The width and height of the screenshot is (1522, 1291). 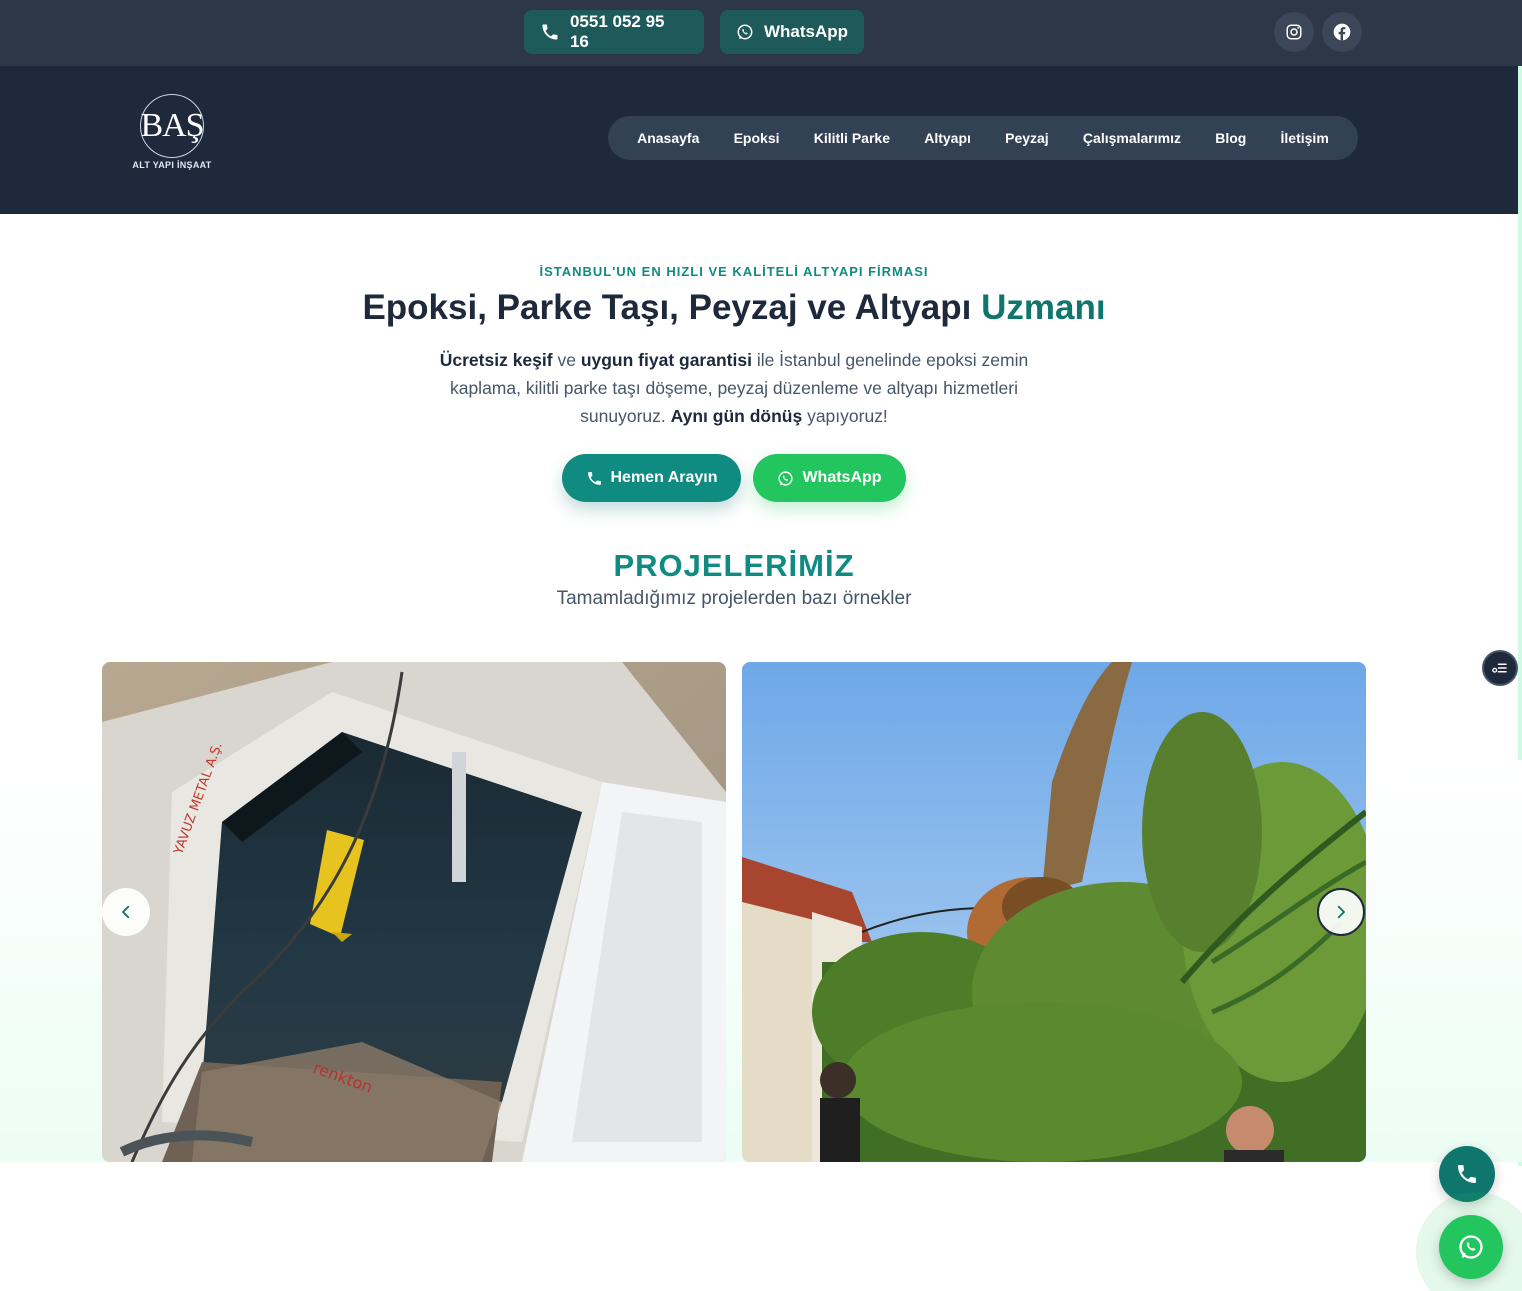 I want to click on instagram-button, so click(x=1294, y=32).